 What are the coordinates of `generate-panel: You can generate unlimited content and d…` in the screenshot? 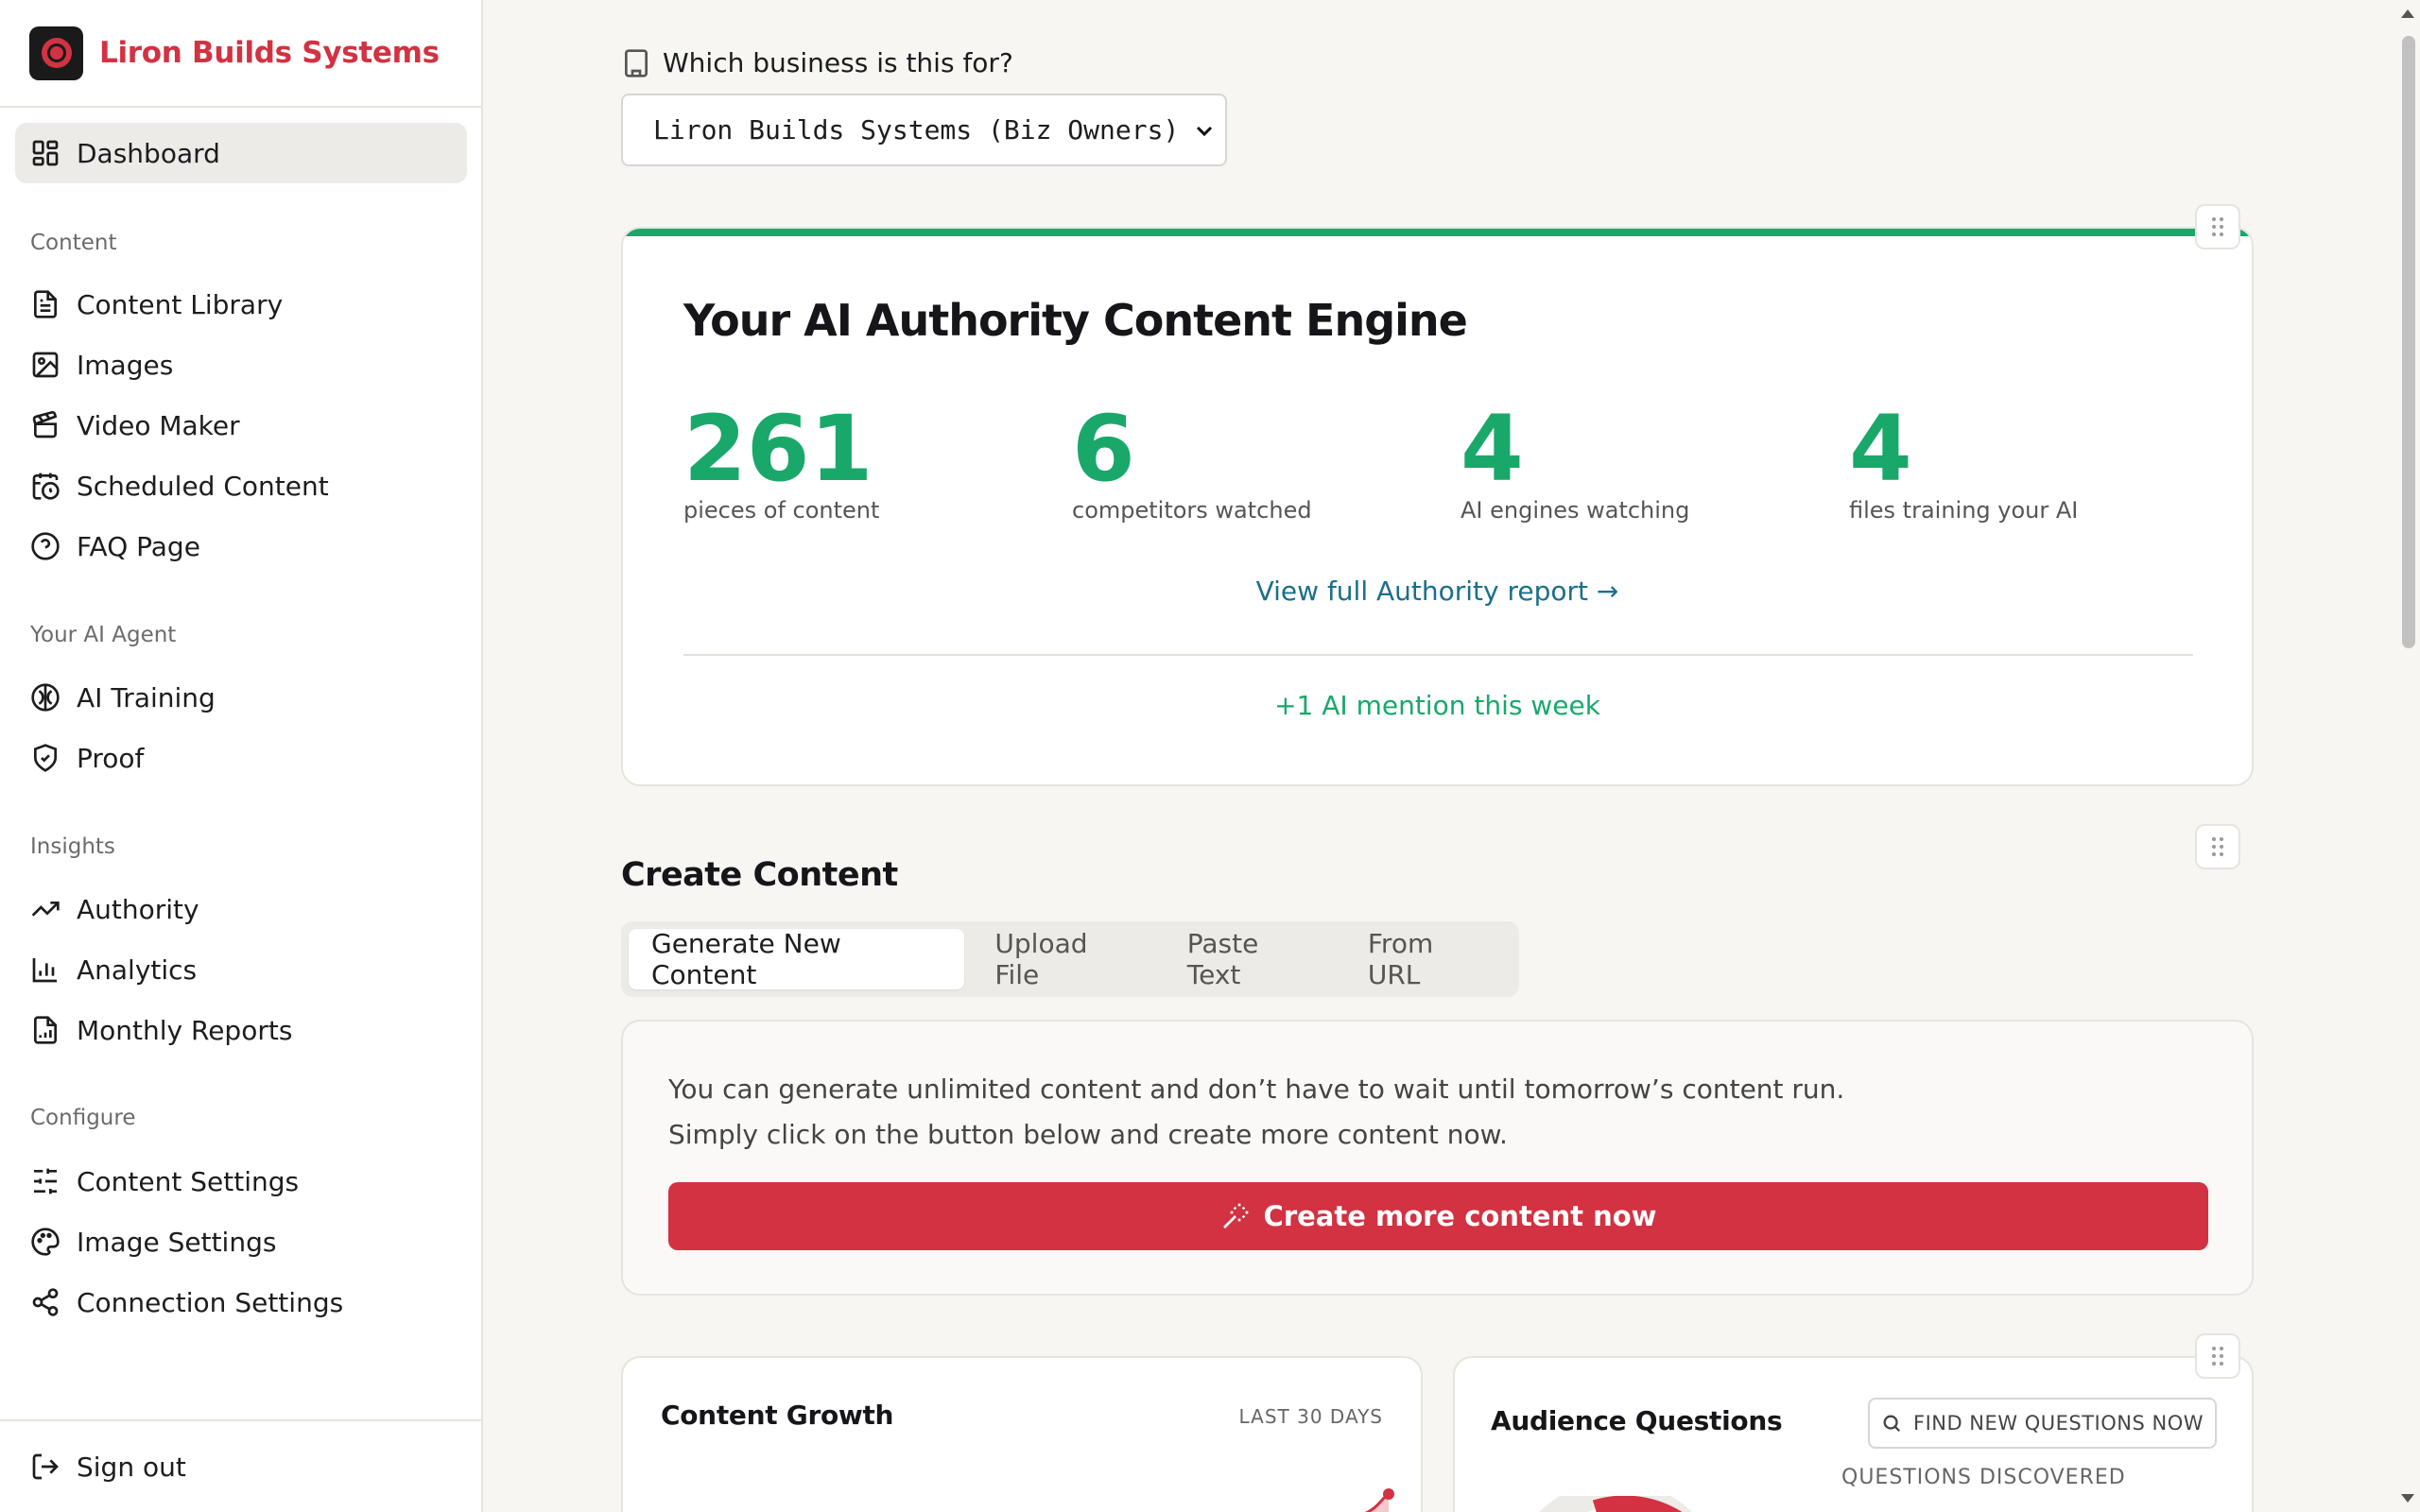 It's located at (1438, 1158).